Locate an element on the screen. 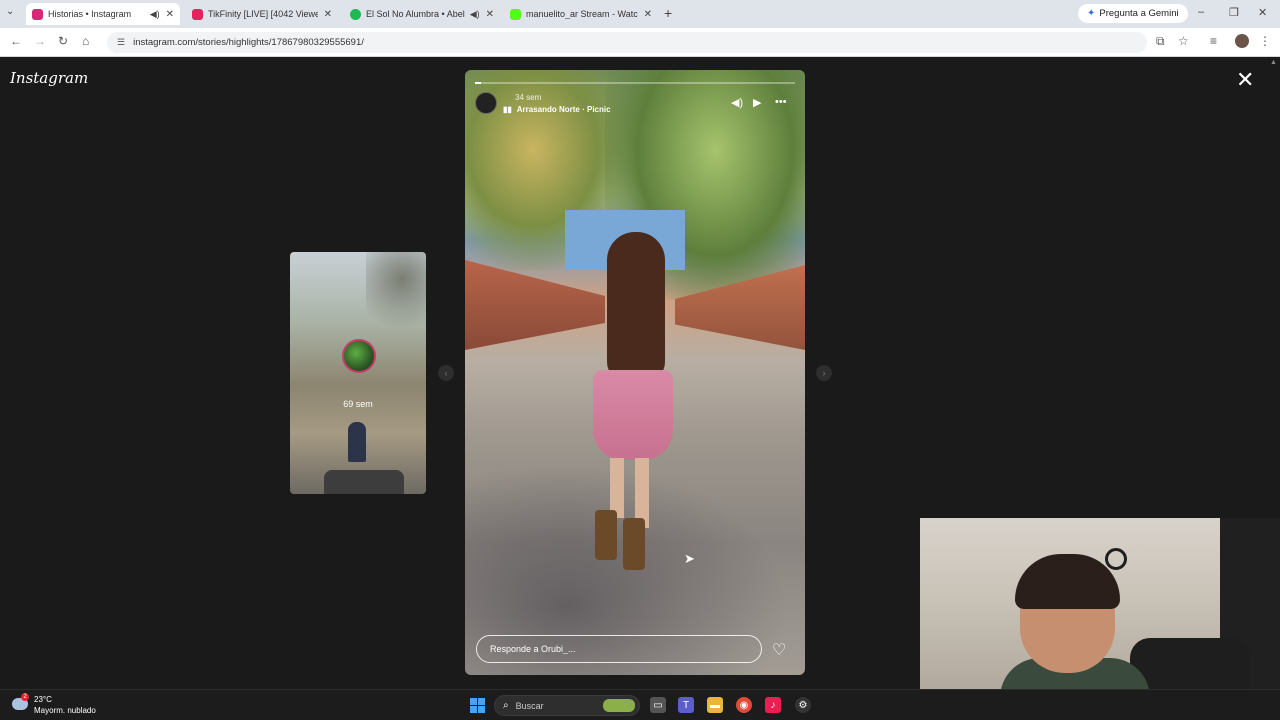  story-music-label: Arrasando Norte · Picnic is located at coordinates (563, 109).